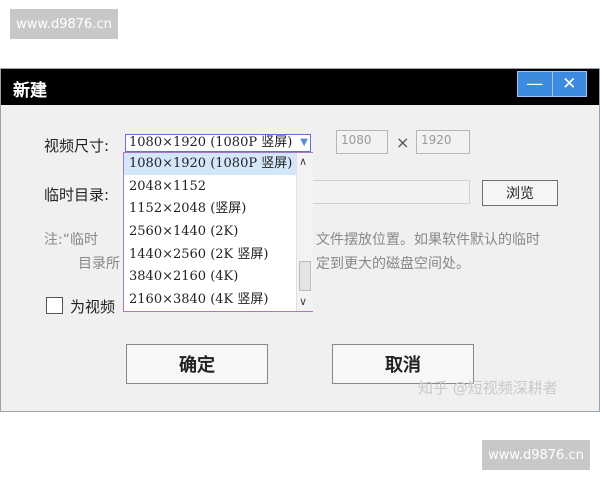 This screenshot has width=600, height=480. Describe the element at coordinates (210, 255) in the screenshot. I see `dropdown-option: 1440×2560 (2K 竖屏)` at that location.